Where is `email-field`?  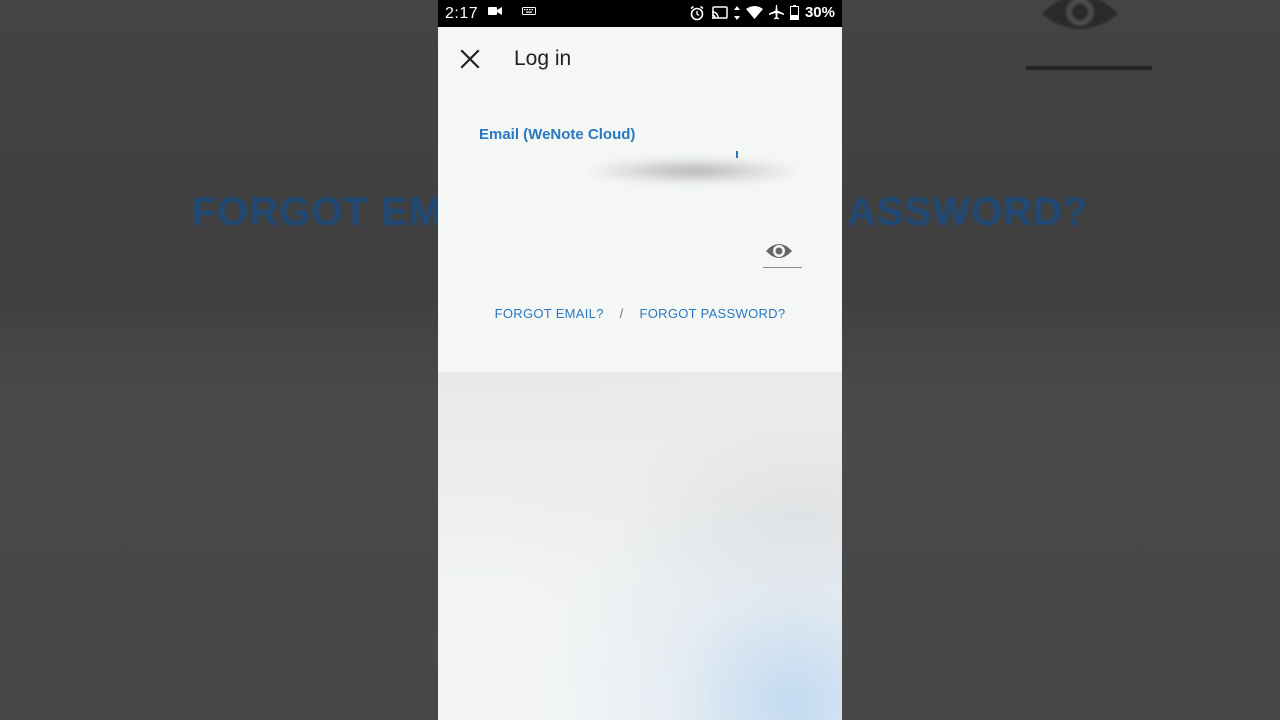 email-field is located at coordinates (641, 168).